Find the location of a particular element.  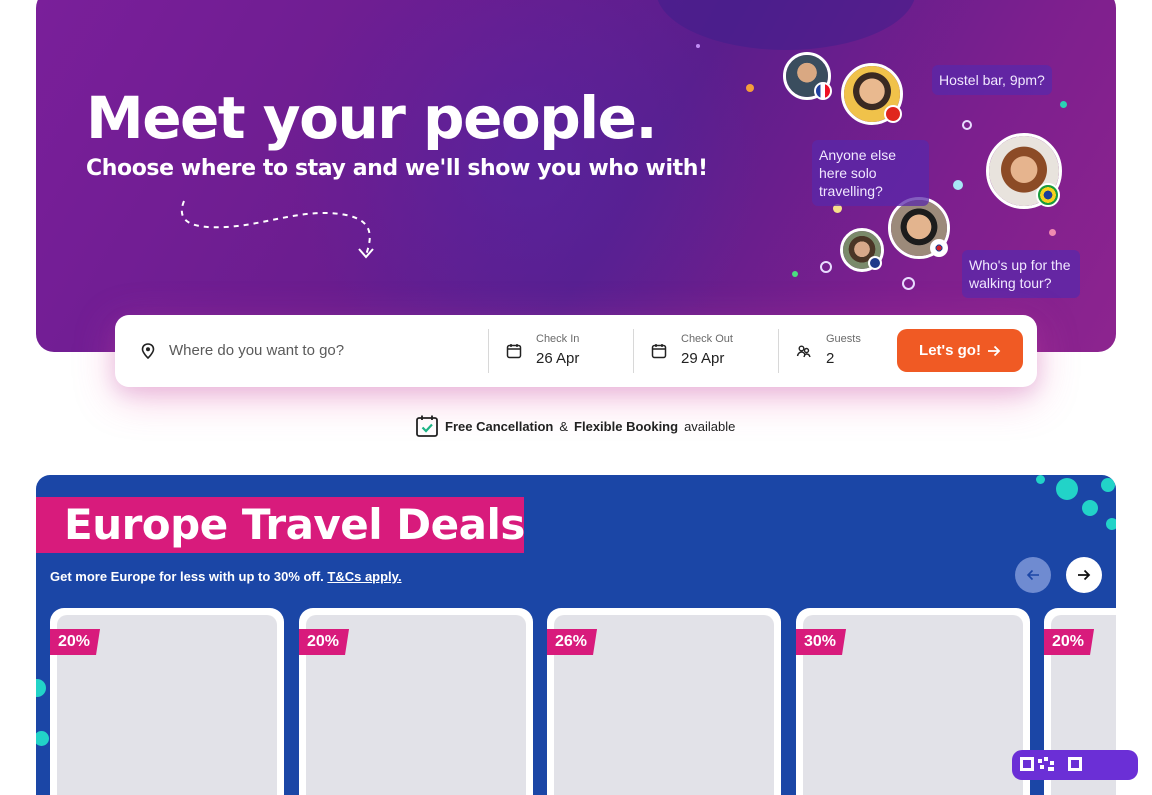

check-out-value: 29 Apr is located at coordinates (703, 358).